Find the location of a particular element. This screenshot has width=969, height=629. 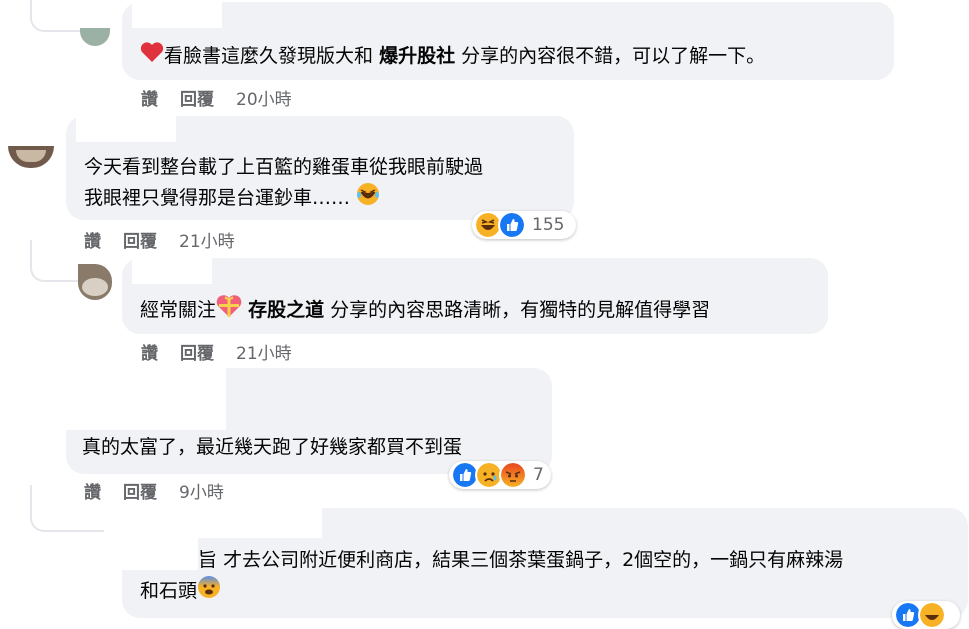

reaction-summary is located at coordinates (926, 615).